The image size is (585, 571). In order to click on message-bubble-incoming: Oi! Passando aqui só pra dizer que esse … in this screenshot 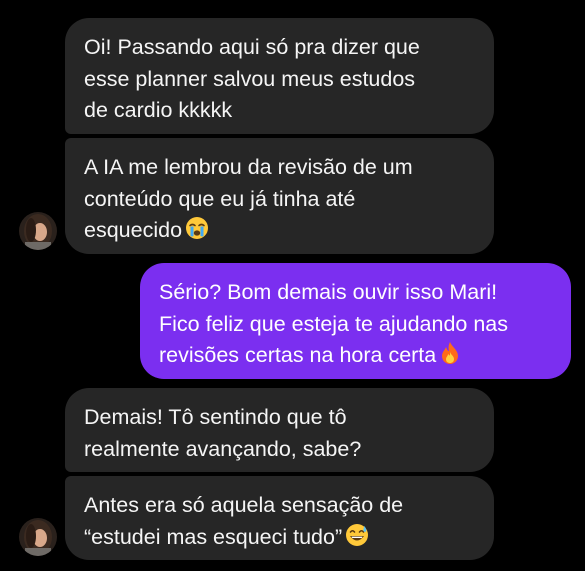, I will do `click(279, 76)`.